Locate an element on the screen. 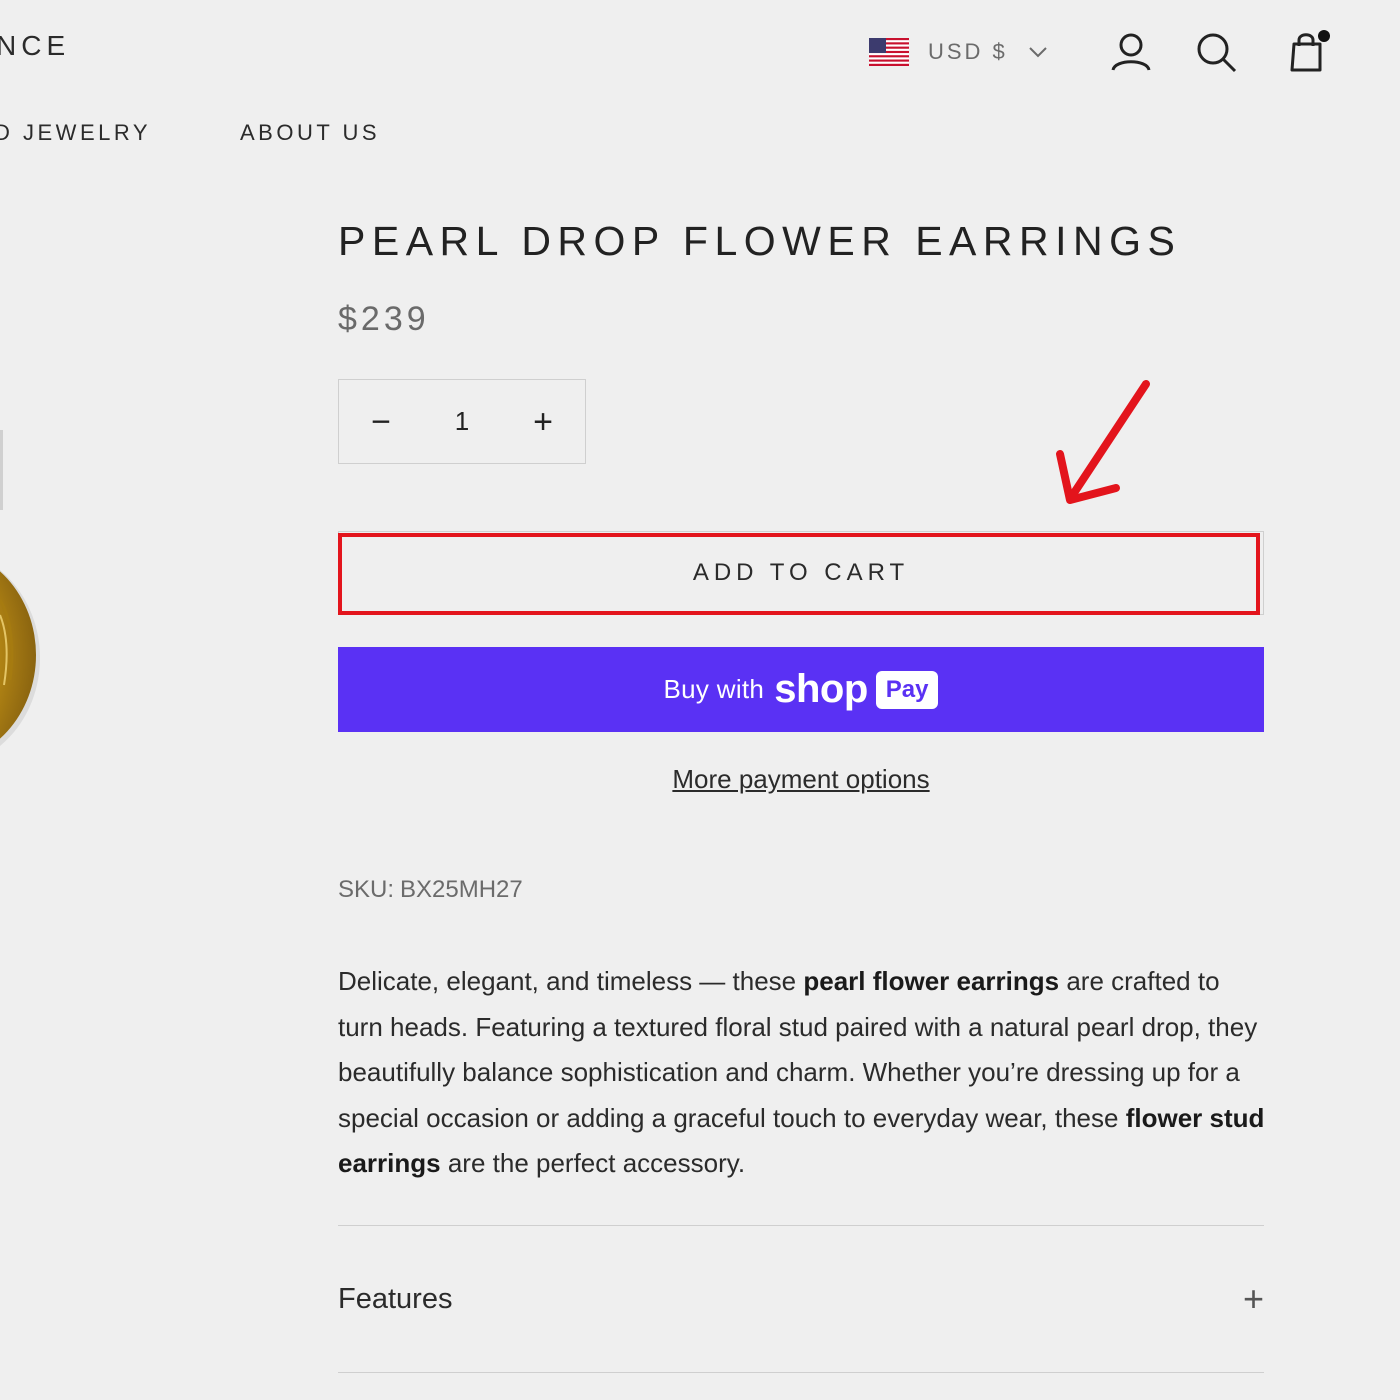 Image resolution: width=1400 pixels, height=1400 pixels. more-payment-options-link: More payment options is located at coordinates (801, 779).